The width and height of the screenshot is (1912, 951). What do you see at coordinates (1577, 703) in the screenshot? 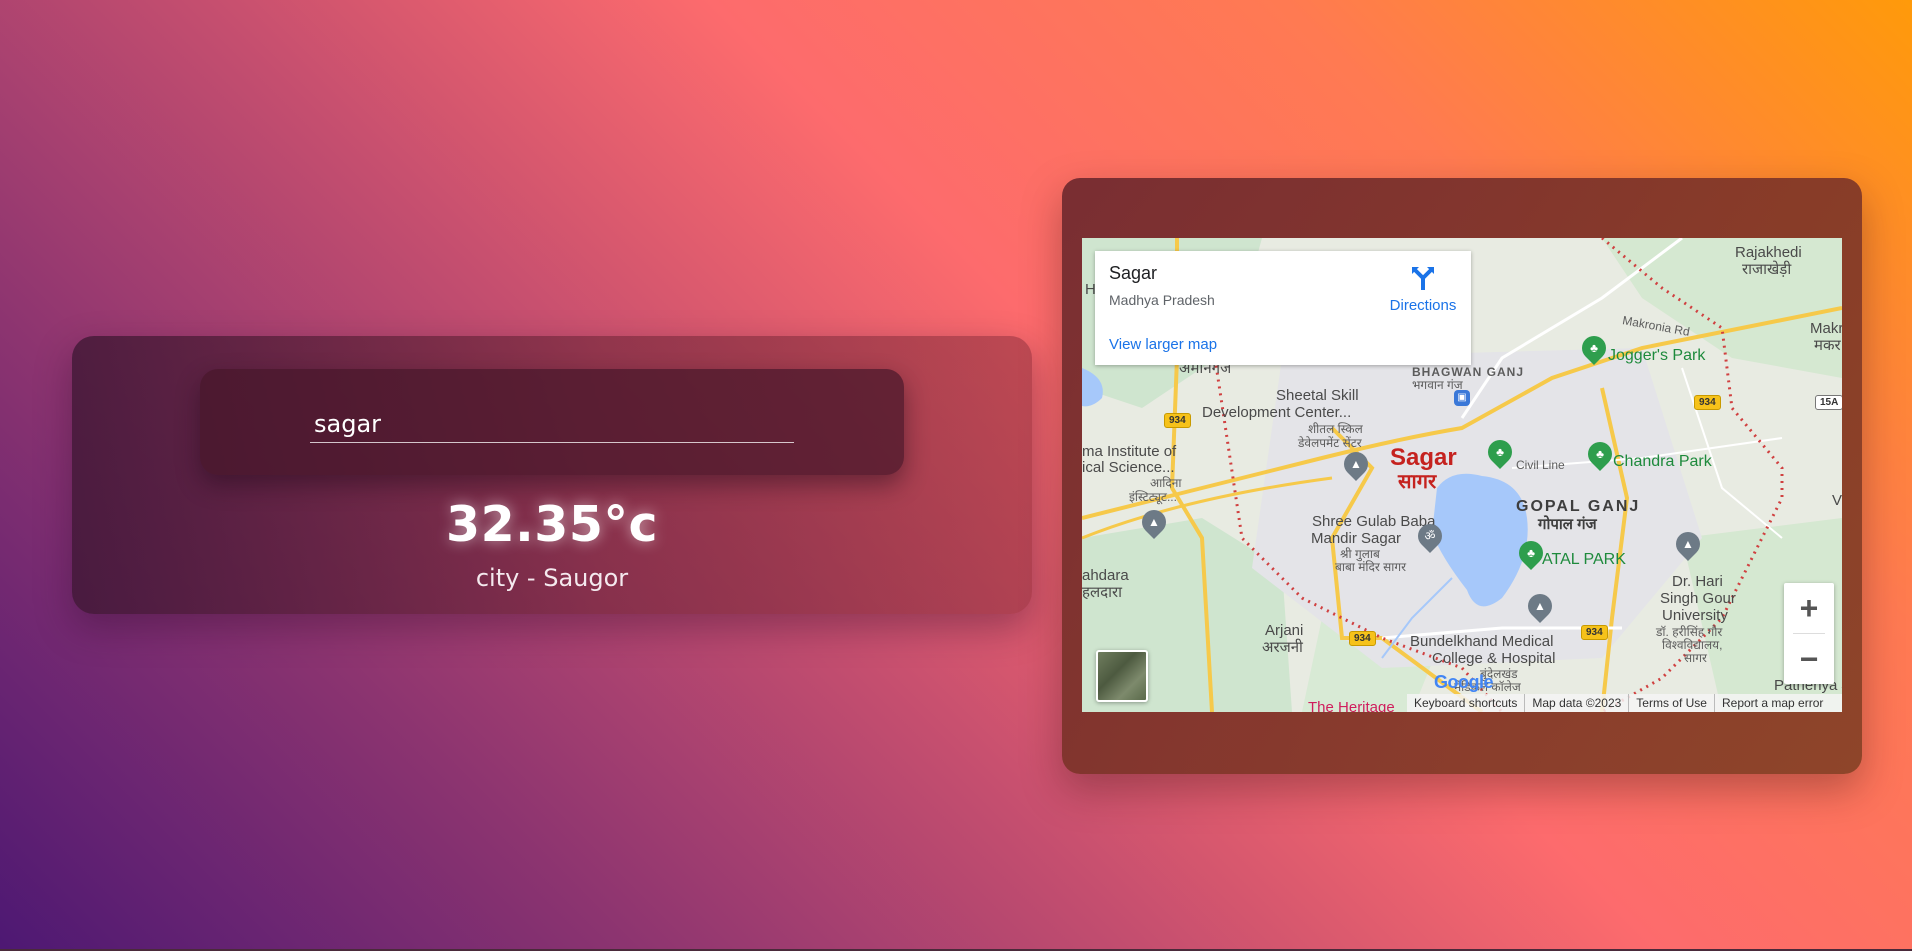
I see `map-data-attribution: Map data ©2023` at bounding box center [1577, 703].